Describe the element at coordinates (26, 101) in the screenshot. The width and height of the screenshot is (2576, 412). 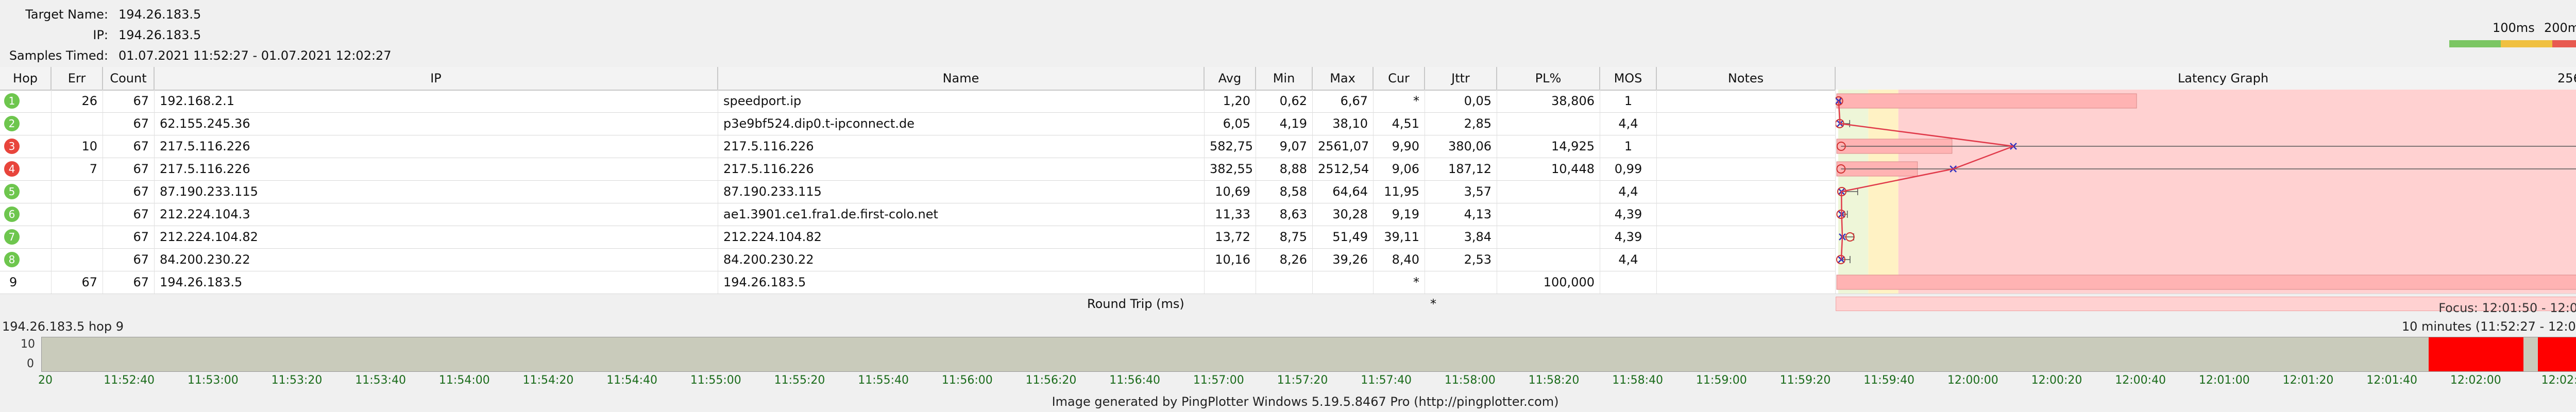
I see `hop-cell: 1` at that location.